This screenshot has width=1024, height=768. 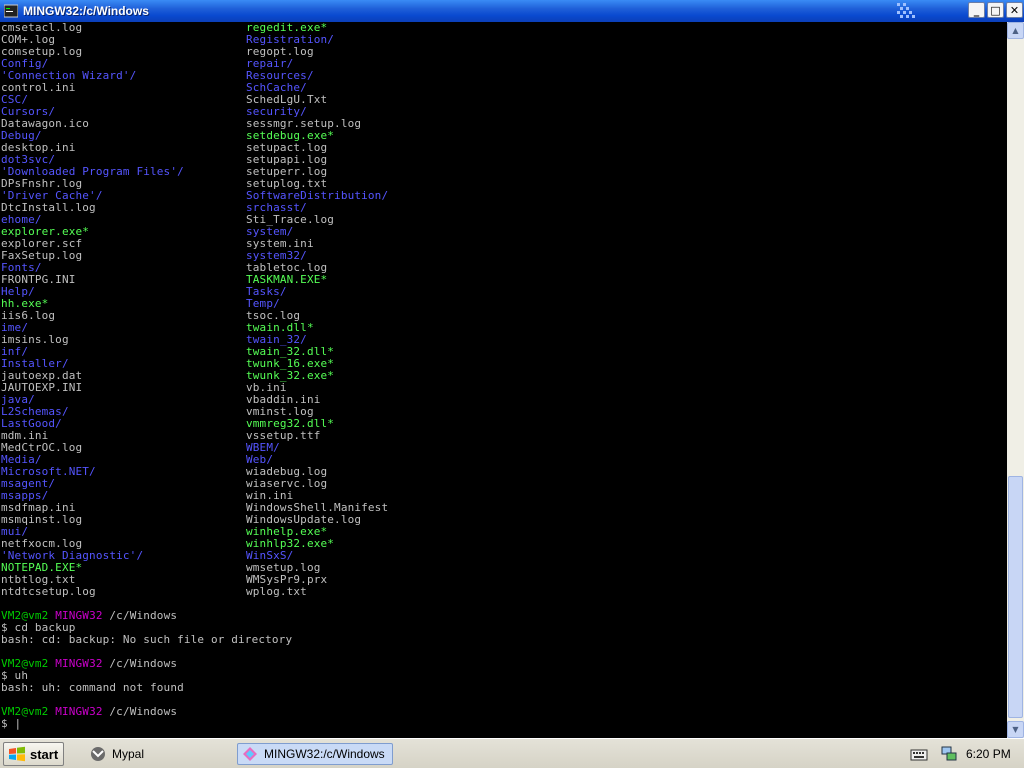 I want to click on vertical-scrollbar: ▲ ▼, so click(x=1015, y=380).